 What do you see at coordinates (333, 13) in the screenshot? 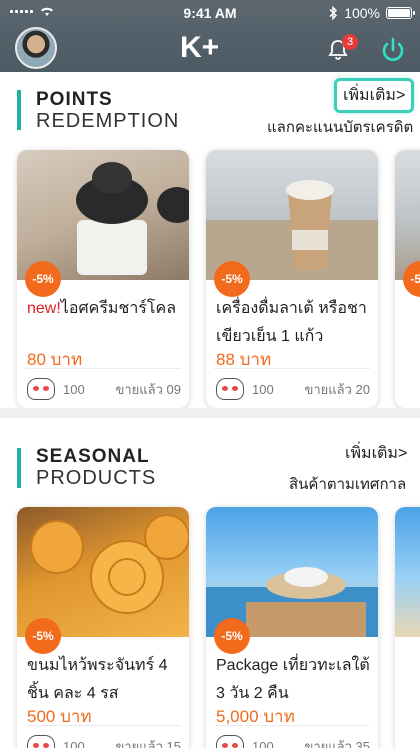
I see `bluetooth-icon` at bounding box center [333, 13].